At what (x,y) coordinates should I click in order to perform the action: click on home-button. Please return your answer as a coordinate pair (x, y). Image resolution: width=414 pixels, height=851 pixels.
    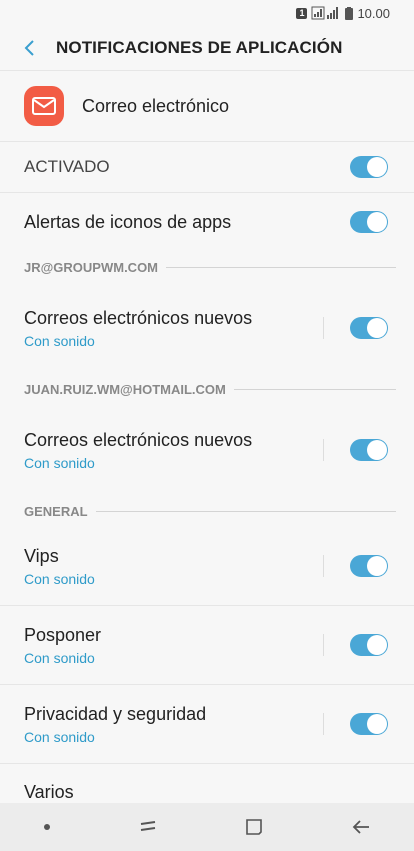
    Looking at the image, I should click on (254, 827).